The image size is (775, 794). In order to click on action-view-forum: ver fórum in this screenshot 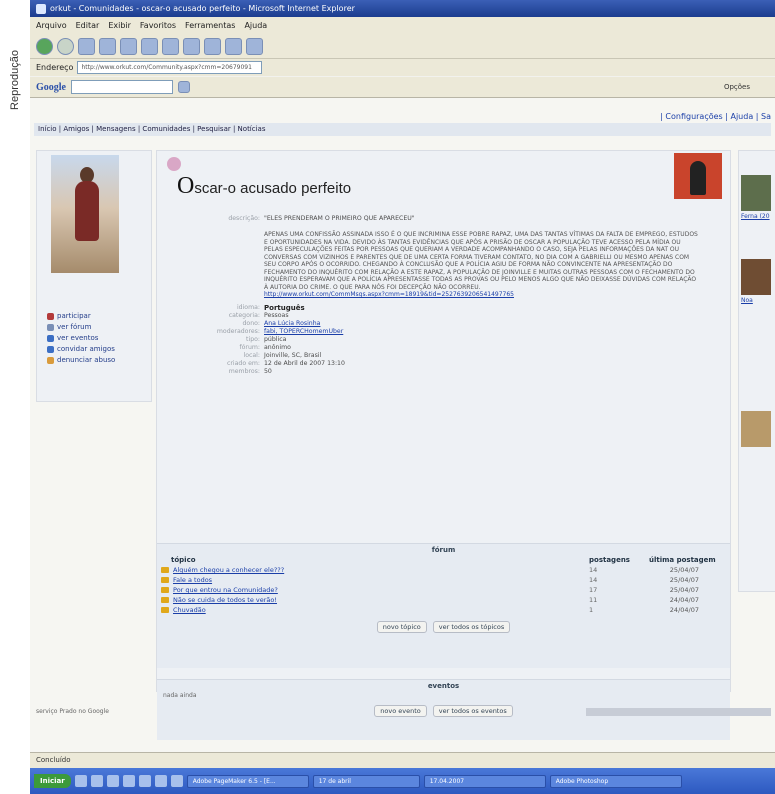, I will do `click(81, 327)`.